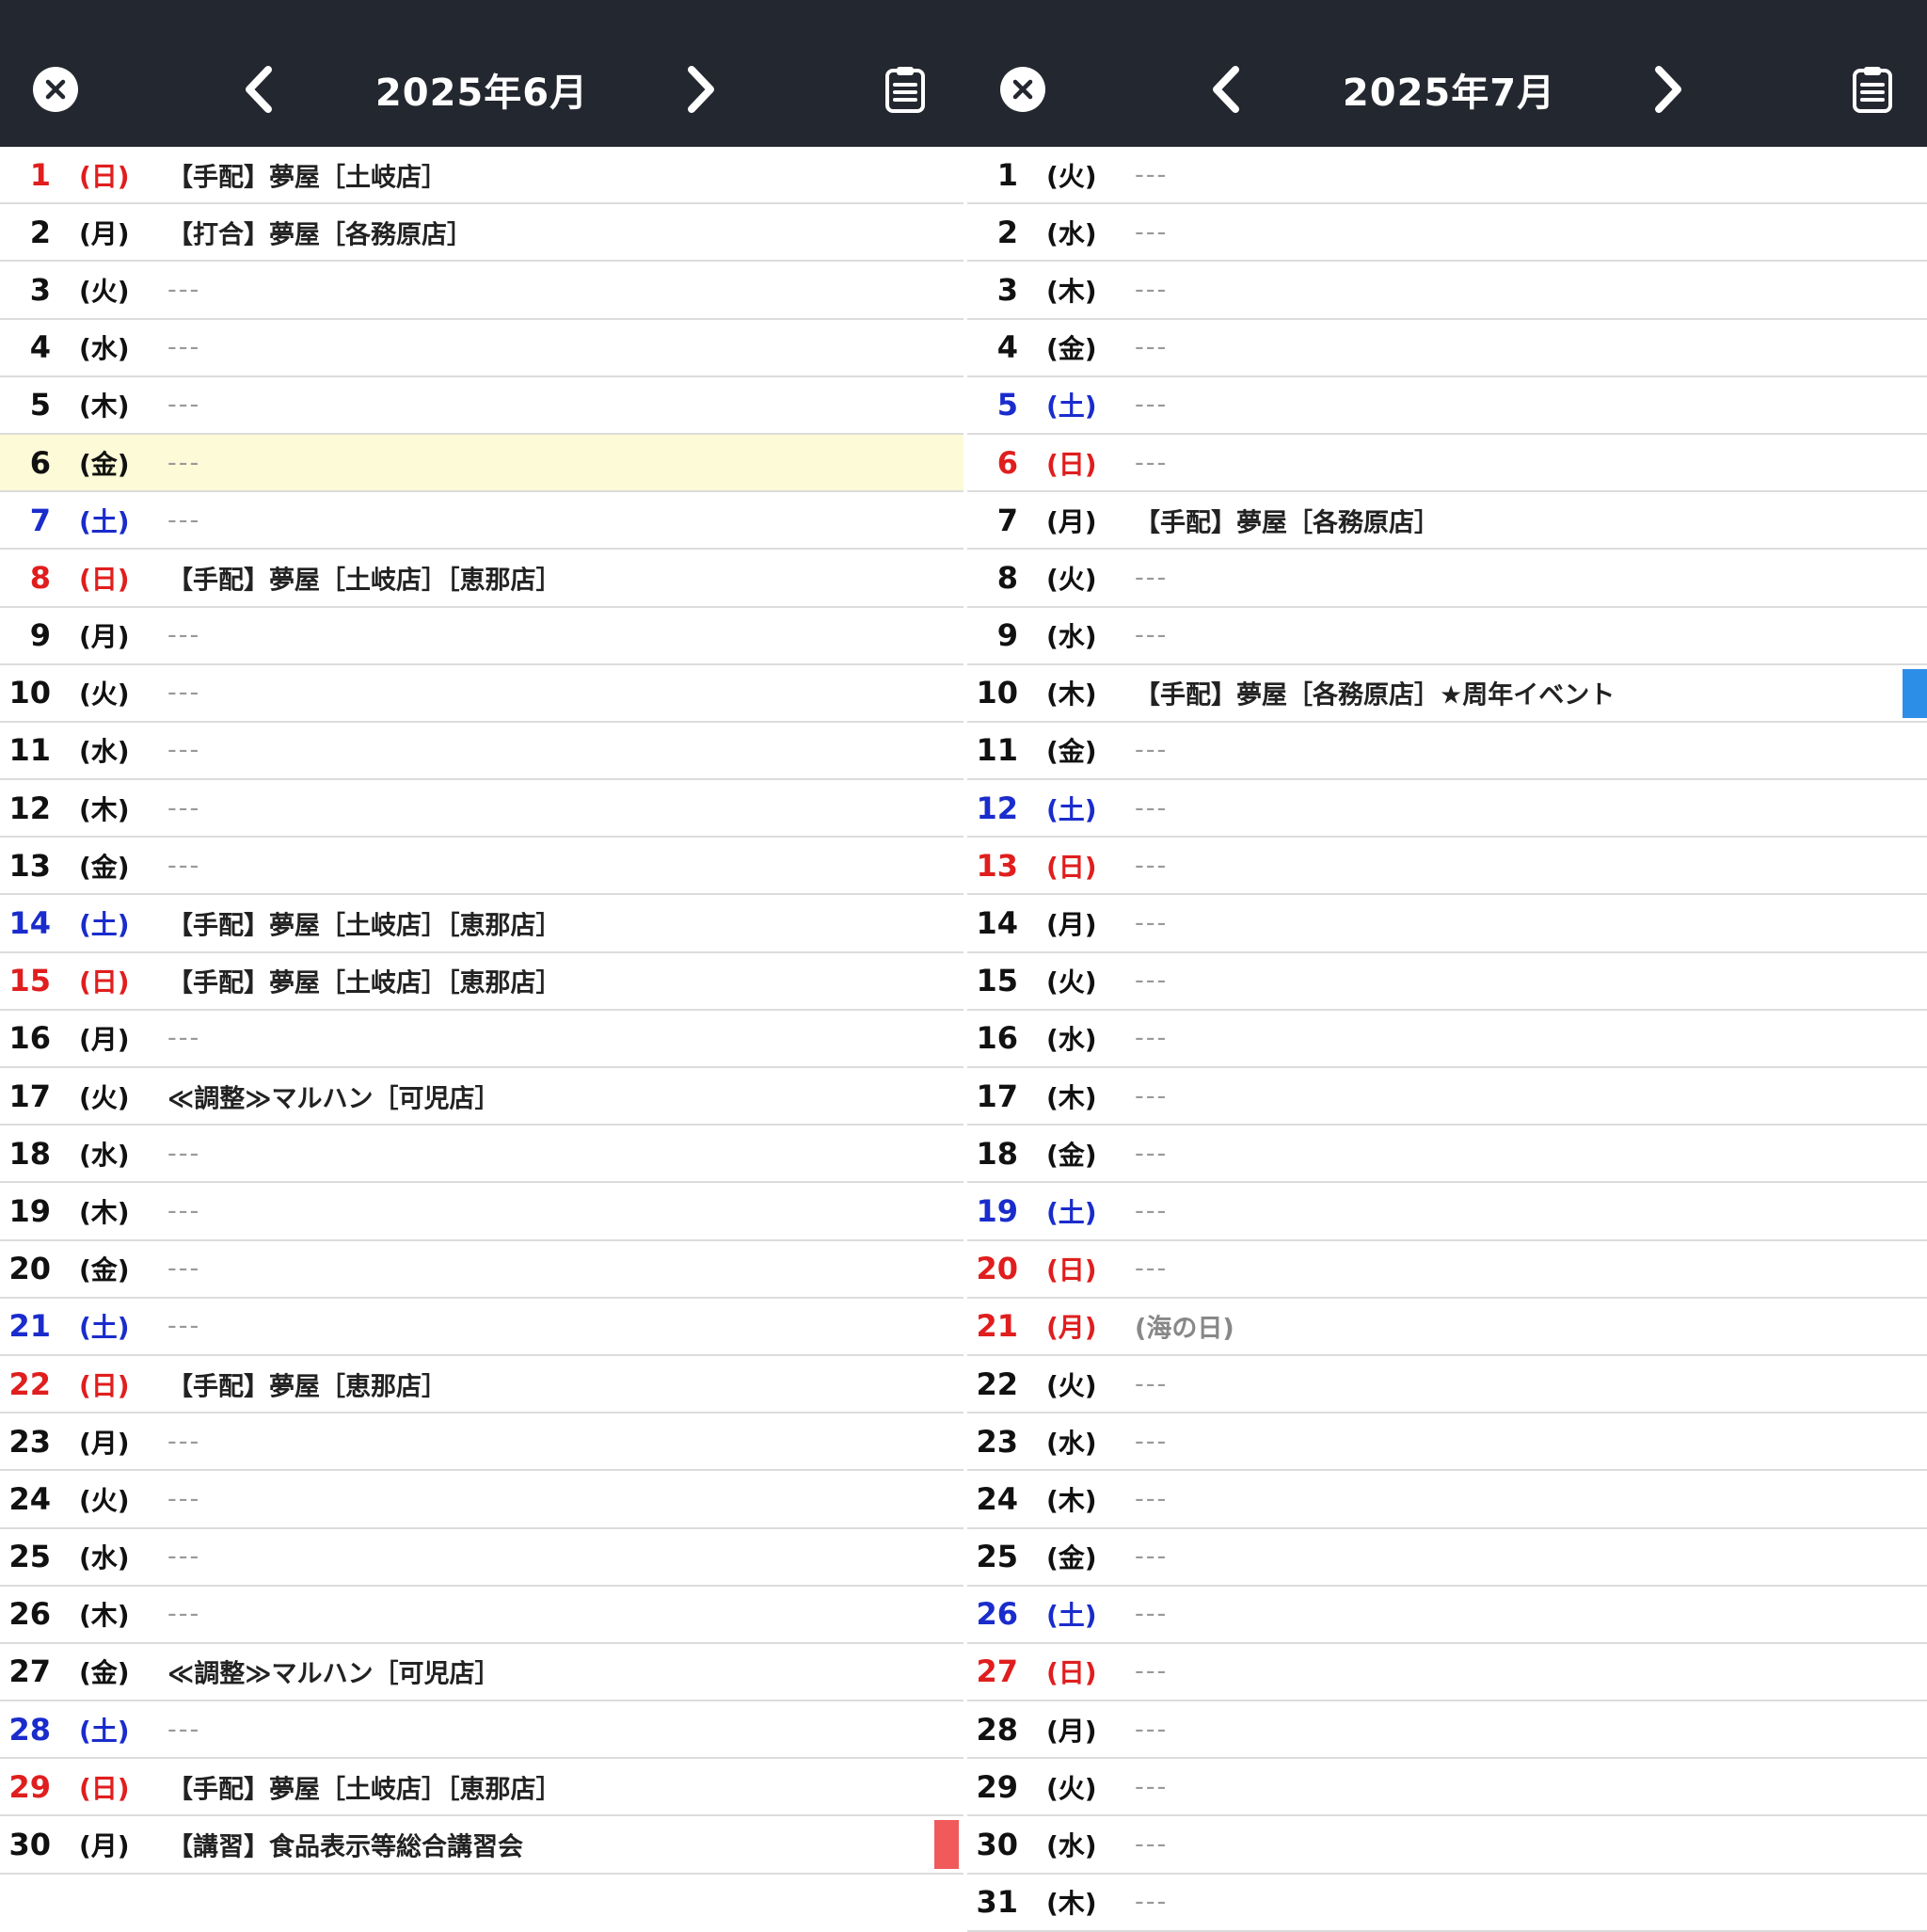 This screenshot has width=1927, height=1932. What do you see at coordinates (1447, 1155) in the screenshot?
I see `day-row: 18 (金) ---` at bounding box center [1447, 1155].